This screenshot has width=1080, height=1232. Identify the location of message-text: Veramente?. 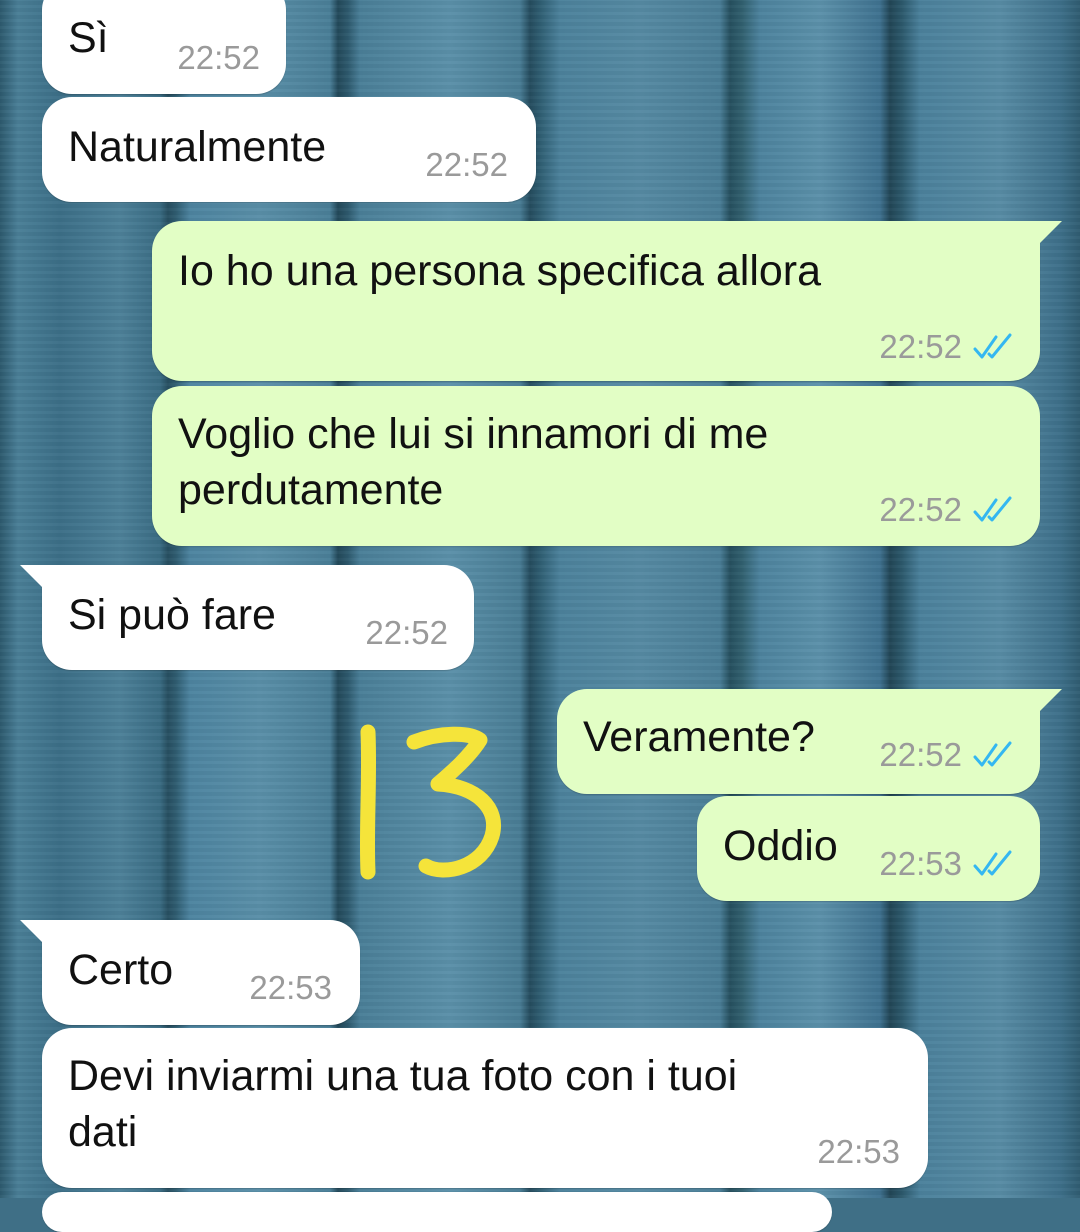
(699, 737).